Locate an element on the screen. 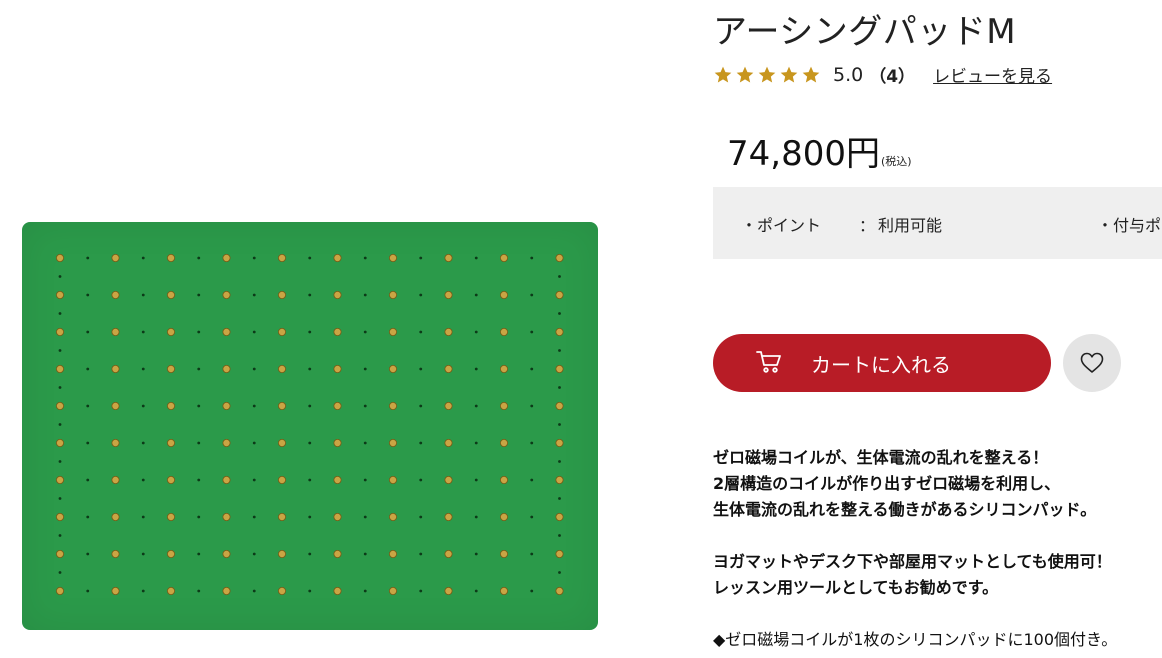  points-info-box: ・ポイント ： 利用可能 ・付与ポ is located at coordinates (937, 223).